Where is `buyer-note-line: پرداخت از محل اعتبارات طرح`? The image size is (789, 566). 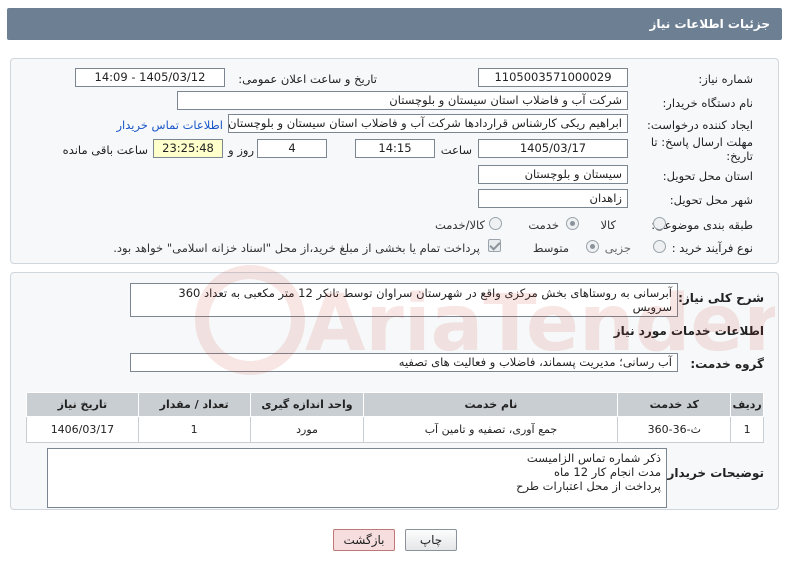 buyer-note-line: پرداخت از محل اعتبارات طرح is located at coordinates (588, 486).